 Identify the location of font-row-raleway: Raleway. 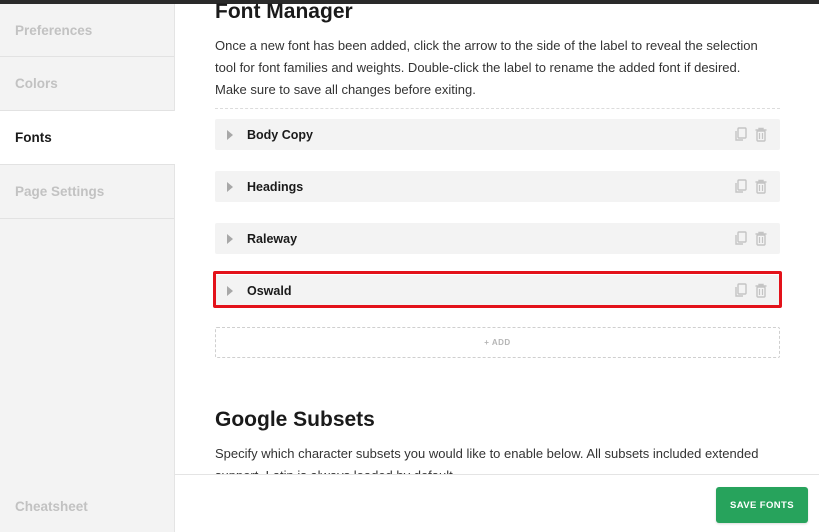
(497, 238).